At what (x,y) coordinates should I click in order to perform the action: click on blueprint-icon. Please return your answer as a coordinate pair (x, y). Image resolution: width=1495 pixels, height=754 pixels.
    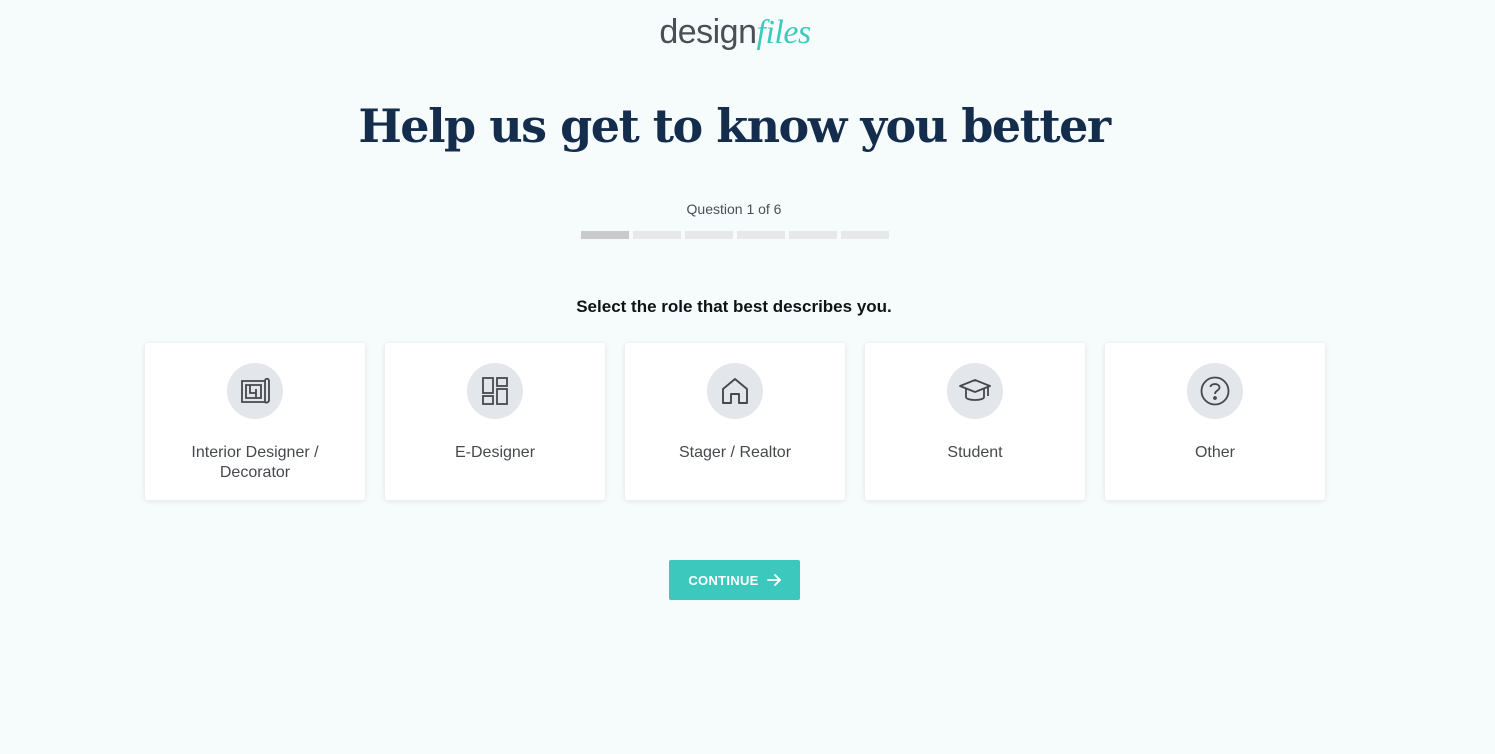
    Looking at the image, I should click on (255, 390).